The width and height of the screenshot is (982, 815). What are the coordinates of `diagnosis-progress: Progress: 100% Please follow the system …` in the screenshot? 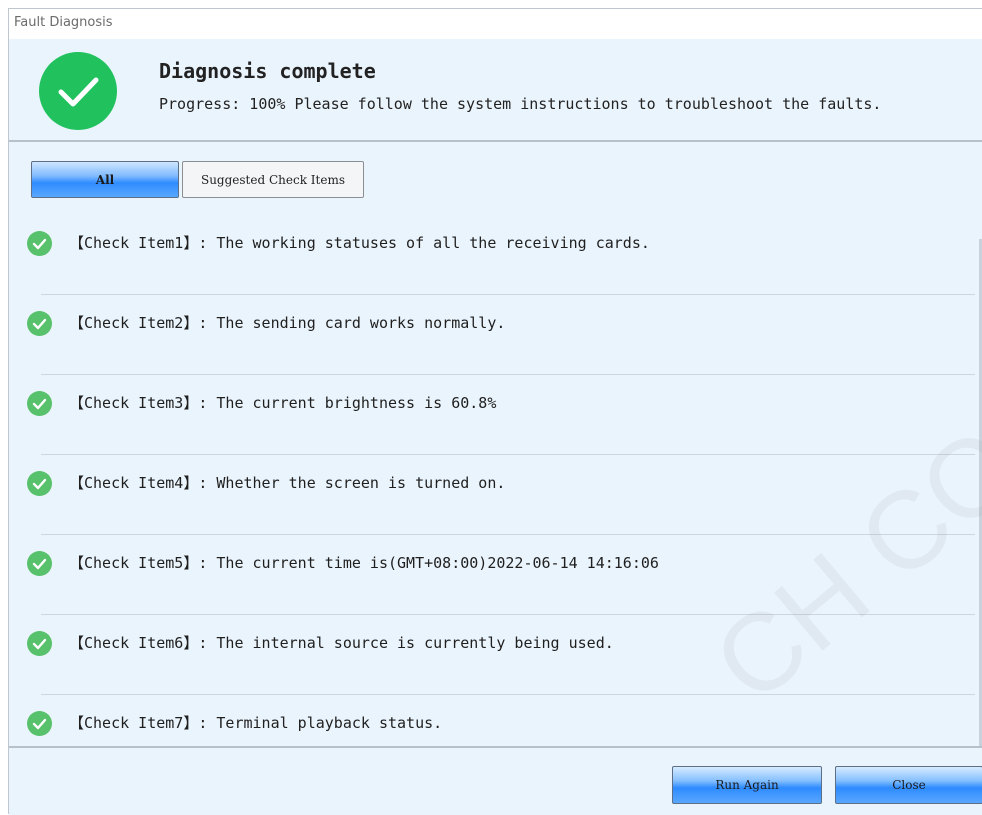 It's located at (520, 104).